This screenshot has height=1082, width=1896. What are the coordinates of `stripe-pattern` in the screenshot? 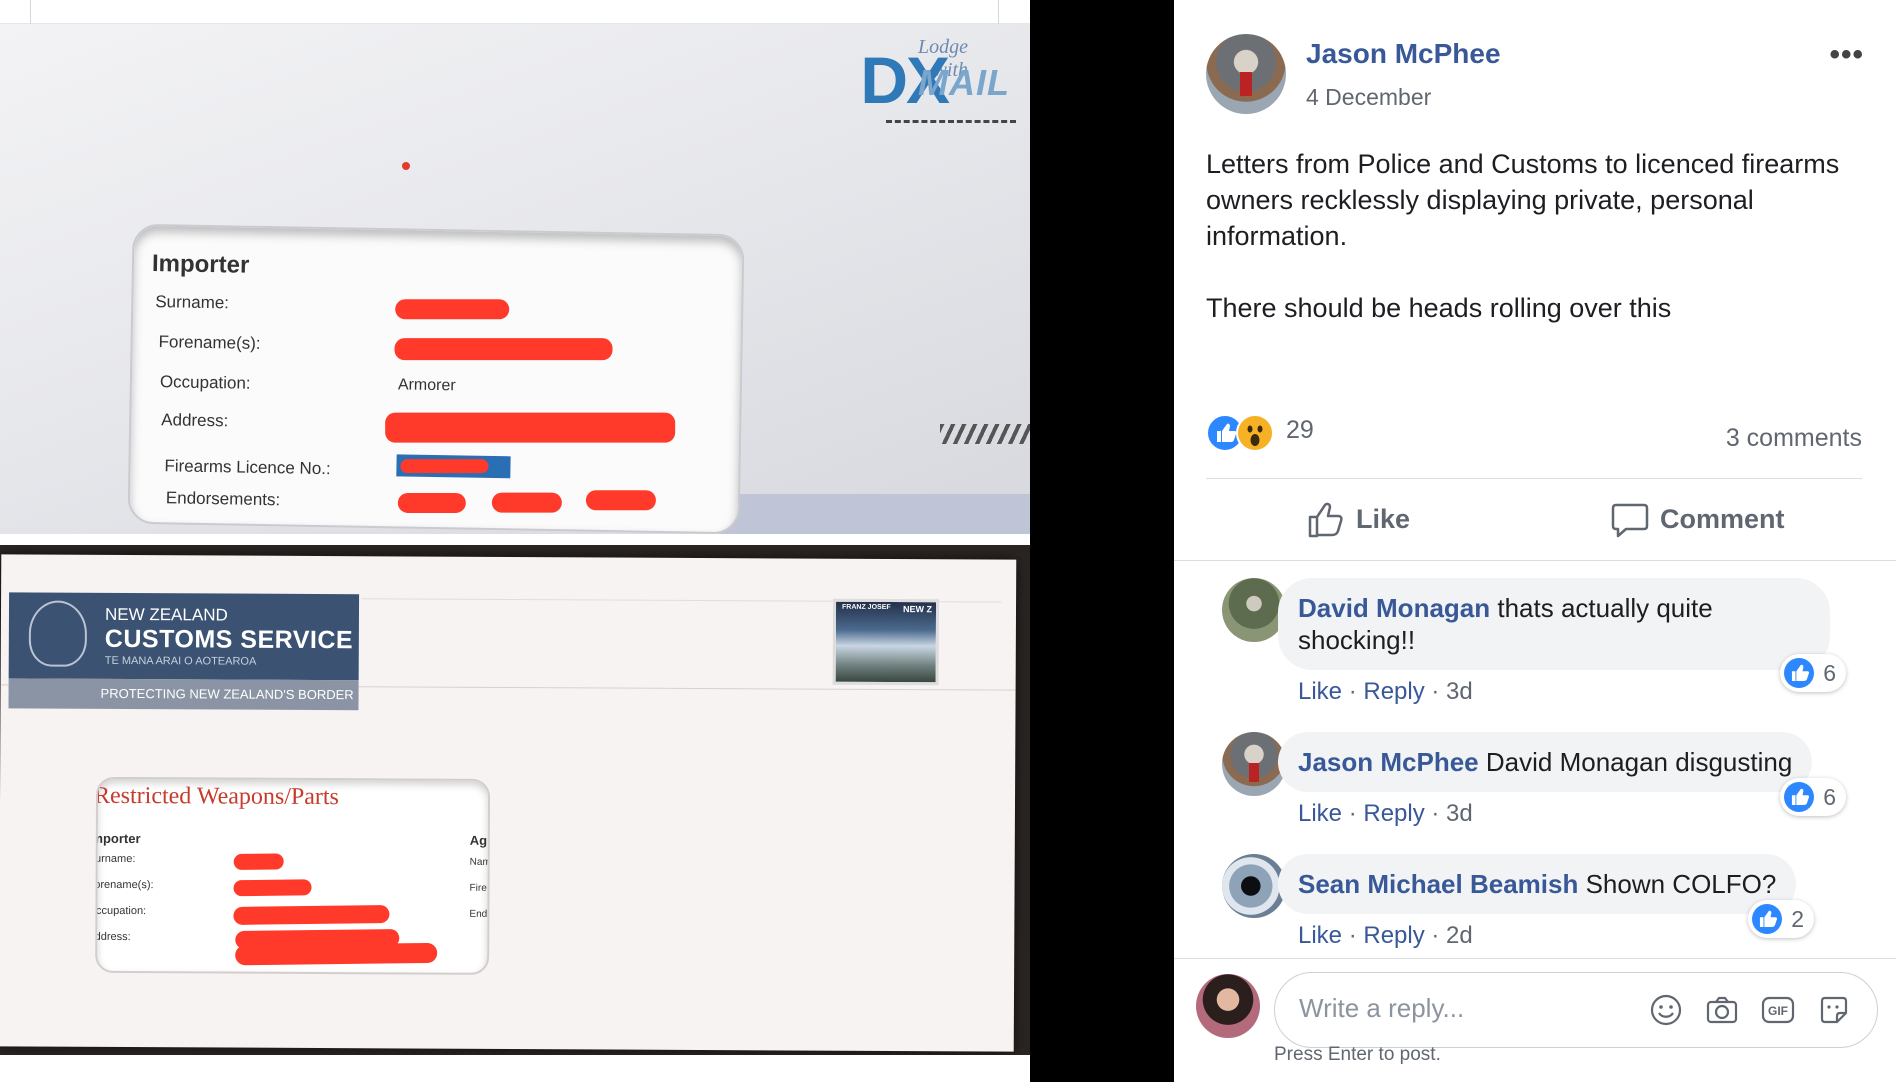 It's located at (985, 434).